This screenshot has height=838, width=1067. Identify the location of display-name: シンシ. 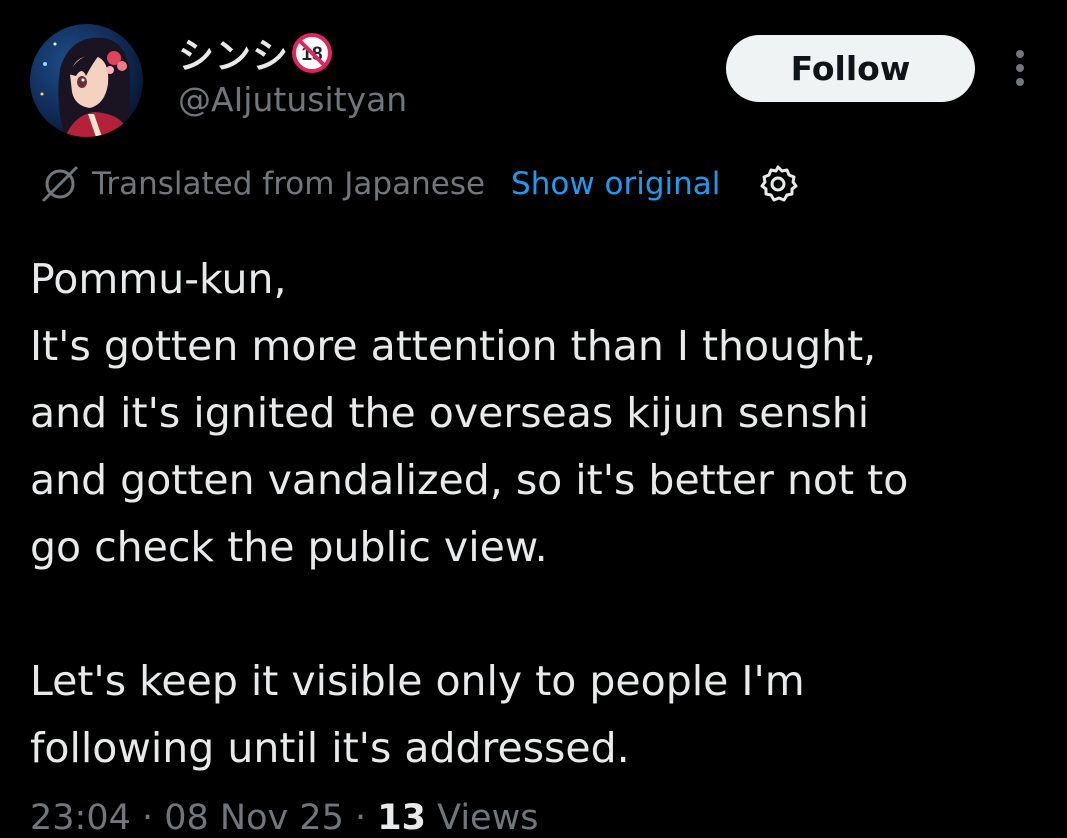
(233, 53).